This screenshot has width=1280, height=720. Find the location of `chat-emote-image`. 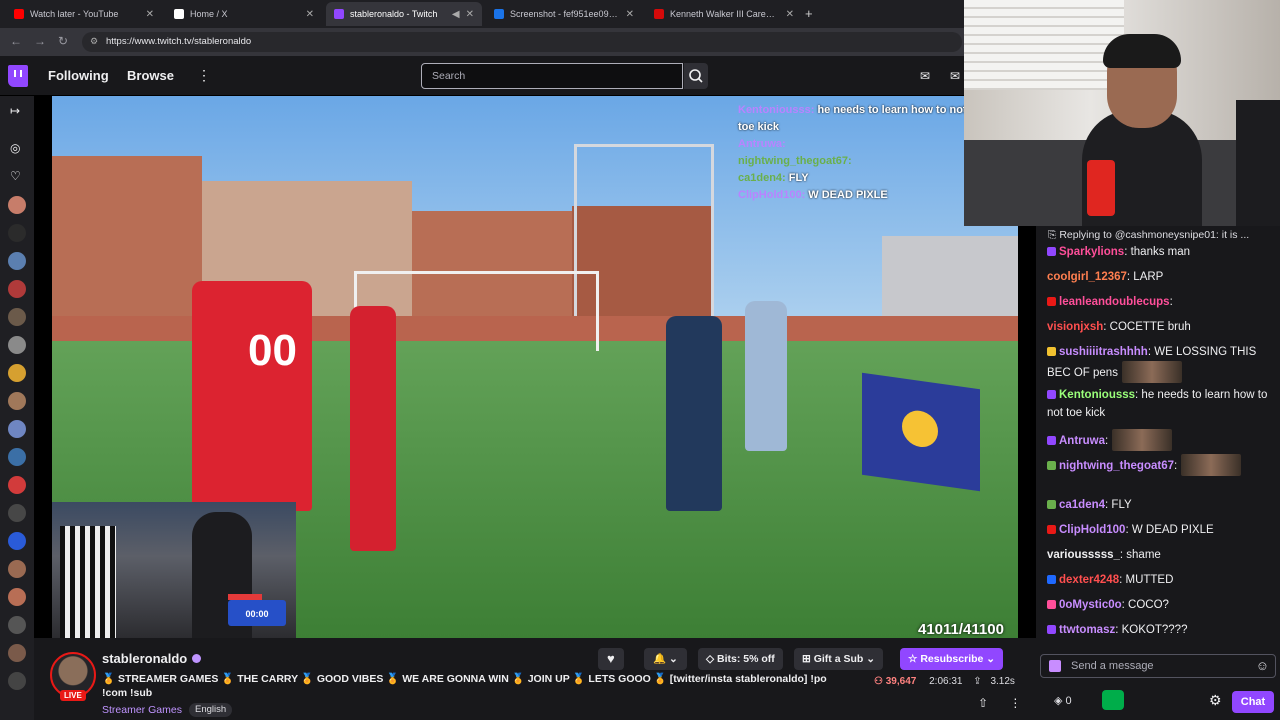

chat-emote-image is located at coordinates (1211, 465).